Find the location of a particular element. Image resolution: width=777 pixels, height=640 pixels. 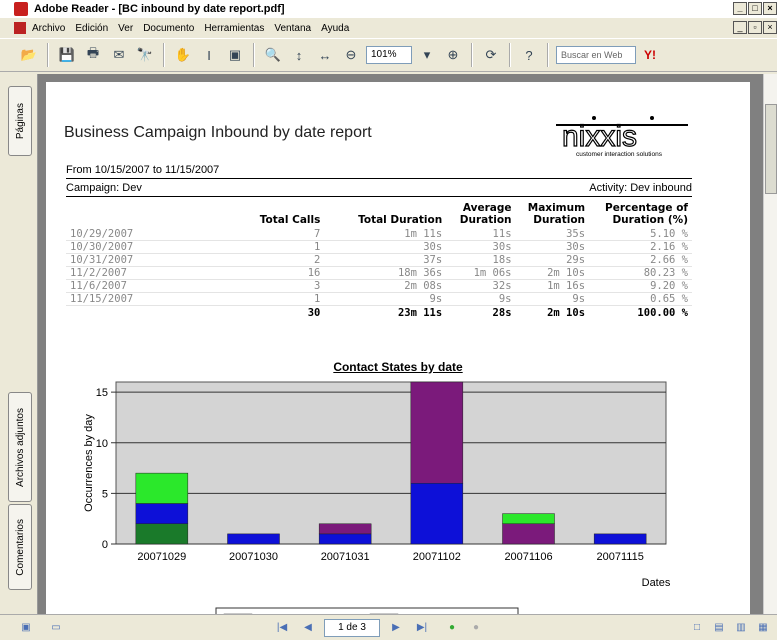

cell-total-calls: 7 is located at coordinates (274, 234).